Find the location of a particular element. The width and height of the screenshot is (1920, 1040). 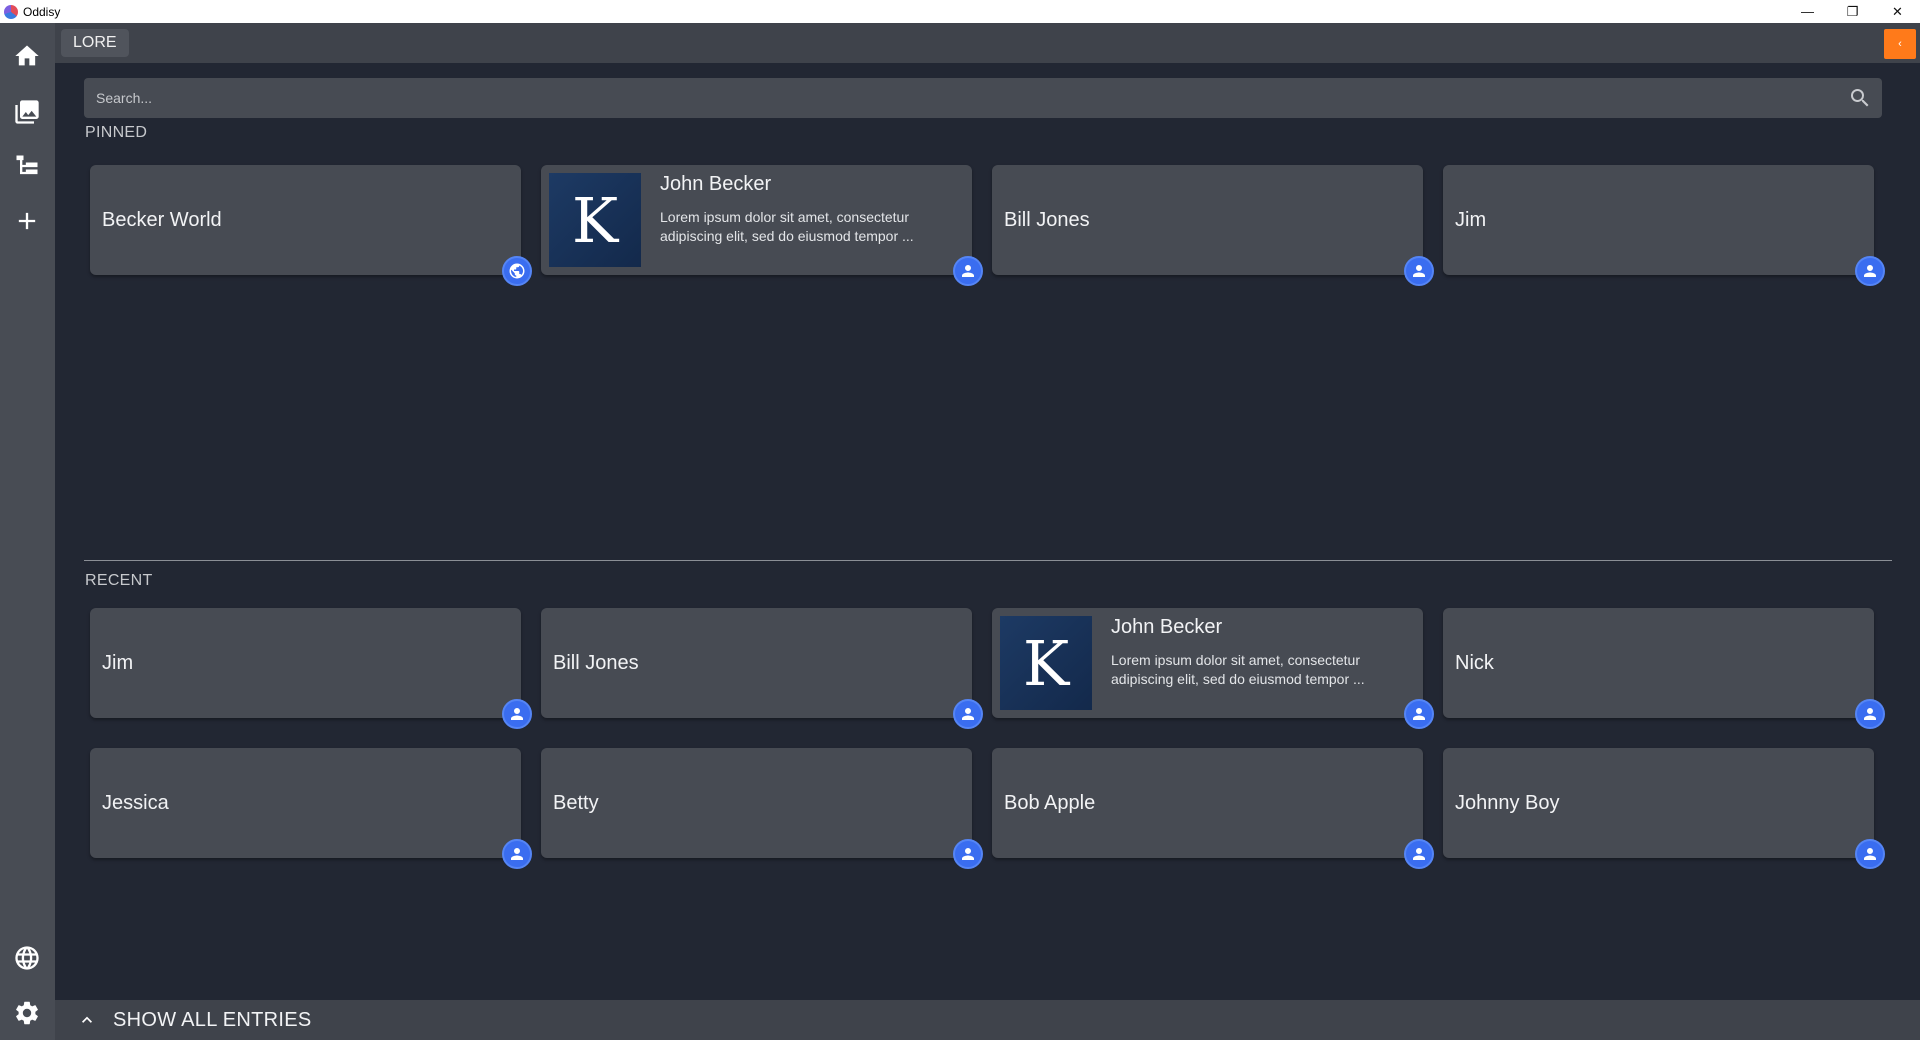

pinned-card-bill-jones: Bill Jones is located at coordinates (1213, 225).